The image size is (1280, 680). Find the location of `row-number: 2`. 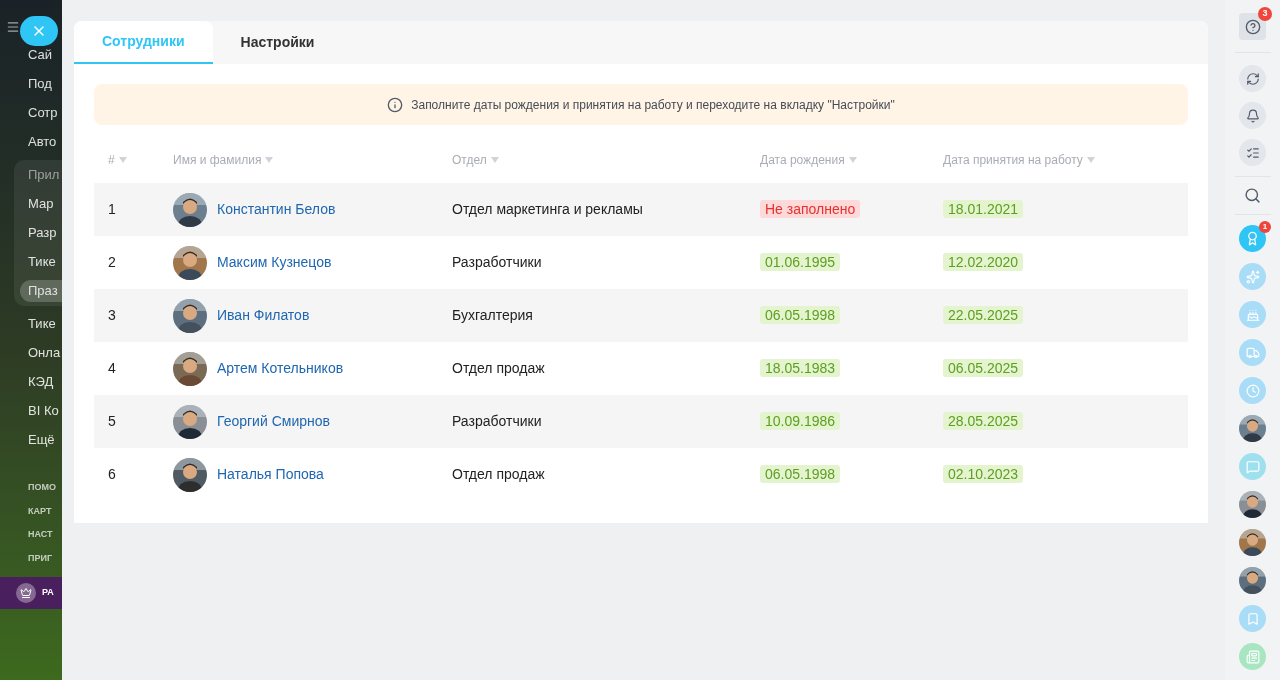

row-number: 2 is located at coordinates (112, 262).